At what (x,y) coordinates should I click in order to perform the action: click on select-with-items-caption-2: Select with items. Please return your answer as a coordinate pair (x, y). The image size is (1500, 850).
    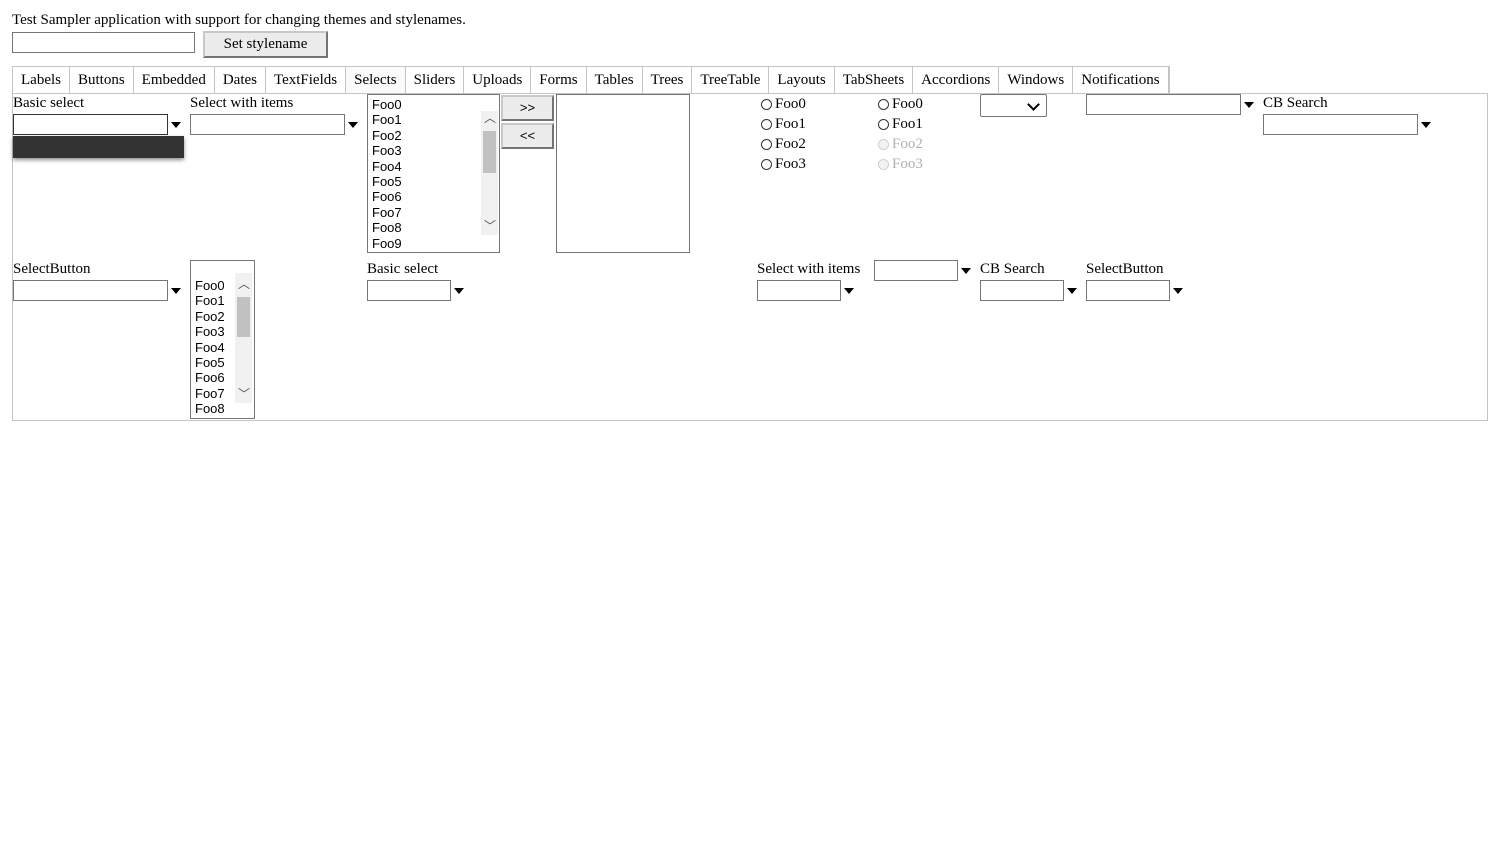
    Looking at the image, I should click on (809, 269).